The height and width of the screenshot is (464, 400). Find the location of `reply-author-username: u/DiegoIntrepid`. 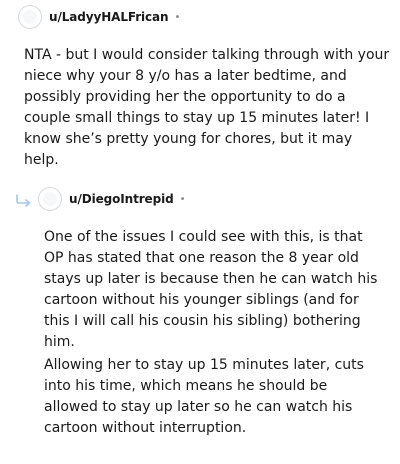

reply-author-username: u/DiegoIntrepid is located at coordinates (121, 199).